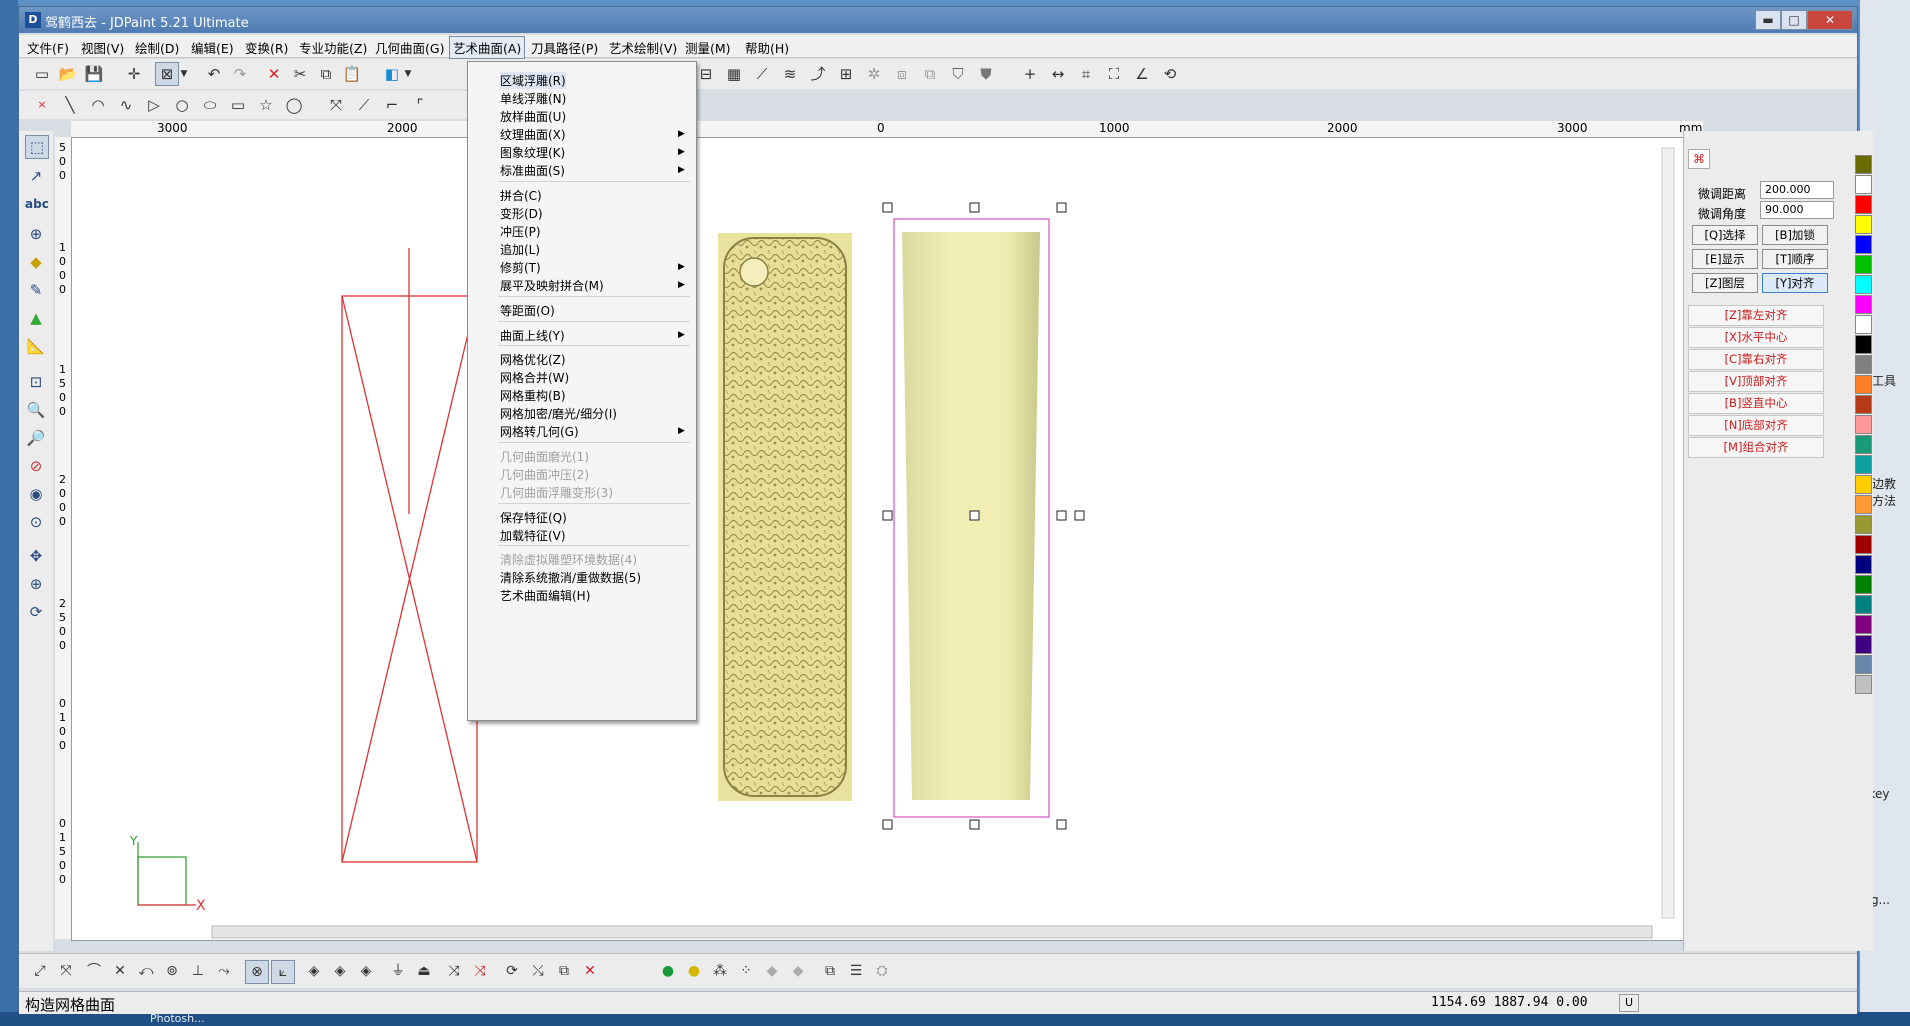  What do you see at coordinates (564, 47) in the screenshot?
I see `menu-toolpath: 刀具路径(P)` at bounding box center [564, 47].